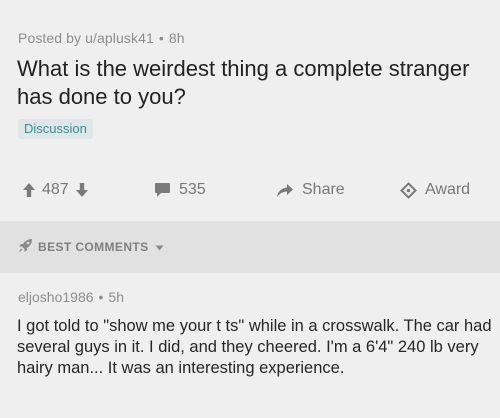  Describe the element at coordinates (56, 297) in the screenshot. I see `comment-author: eljosho1986` at that location.